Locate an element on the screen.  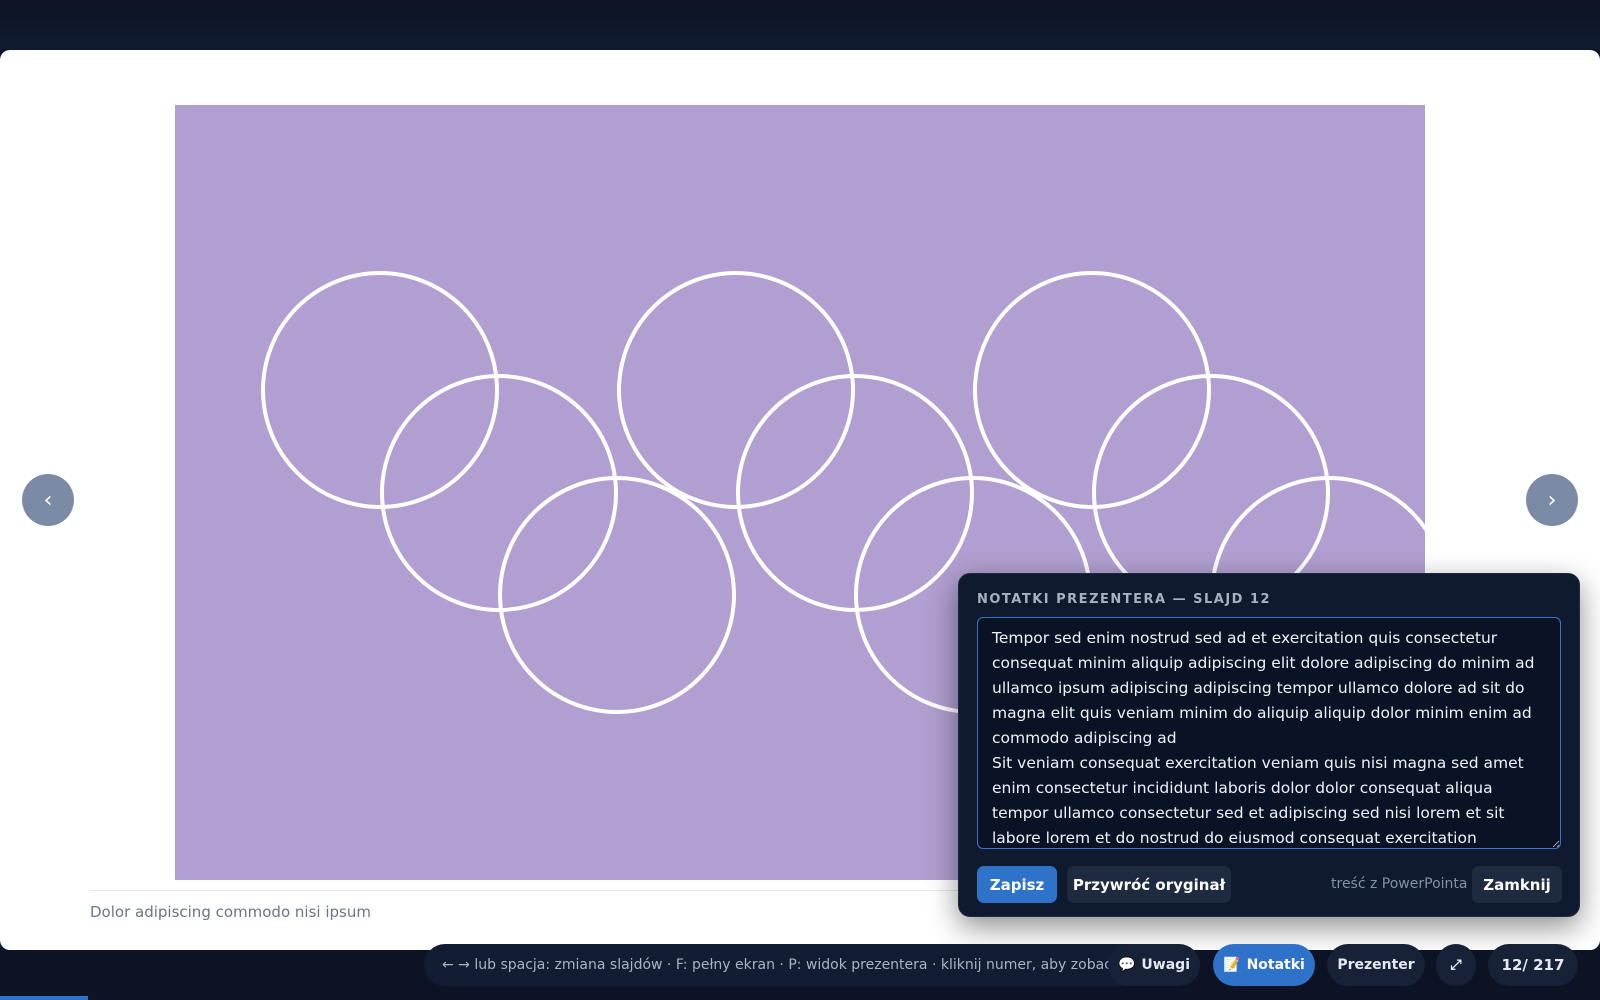
previous-slide-button: ‹ is located at coordinates (48, 500).